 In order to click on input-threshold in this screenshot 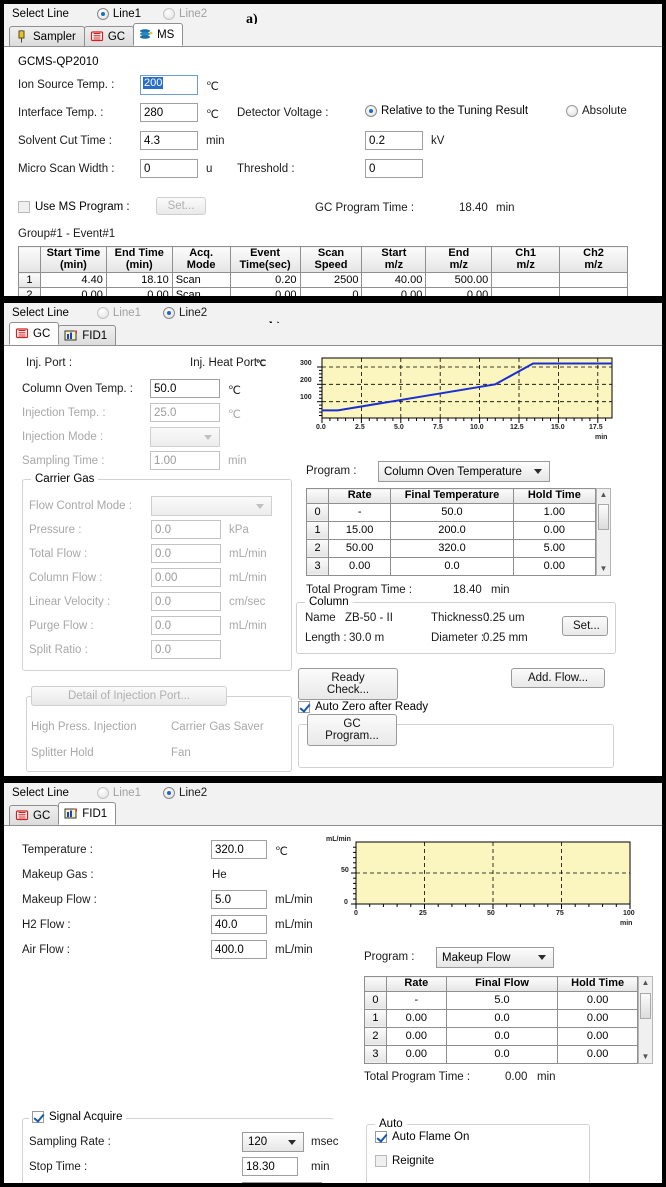, I will do `click(394, 168)`.